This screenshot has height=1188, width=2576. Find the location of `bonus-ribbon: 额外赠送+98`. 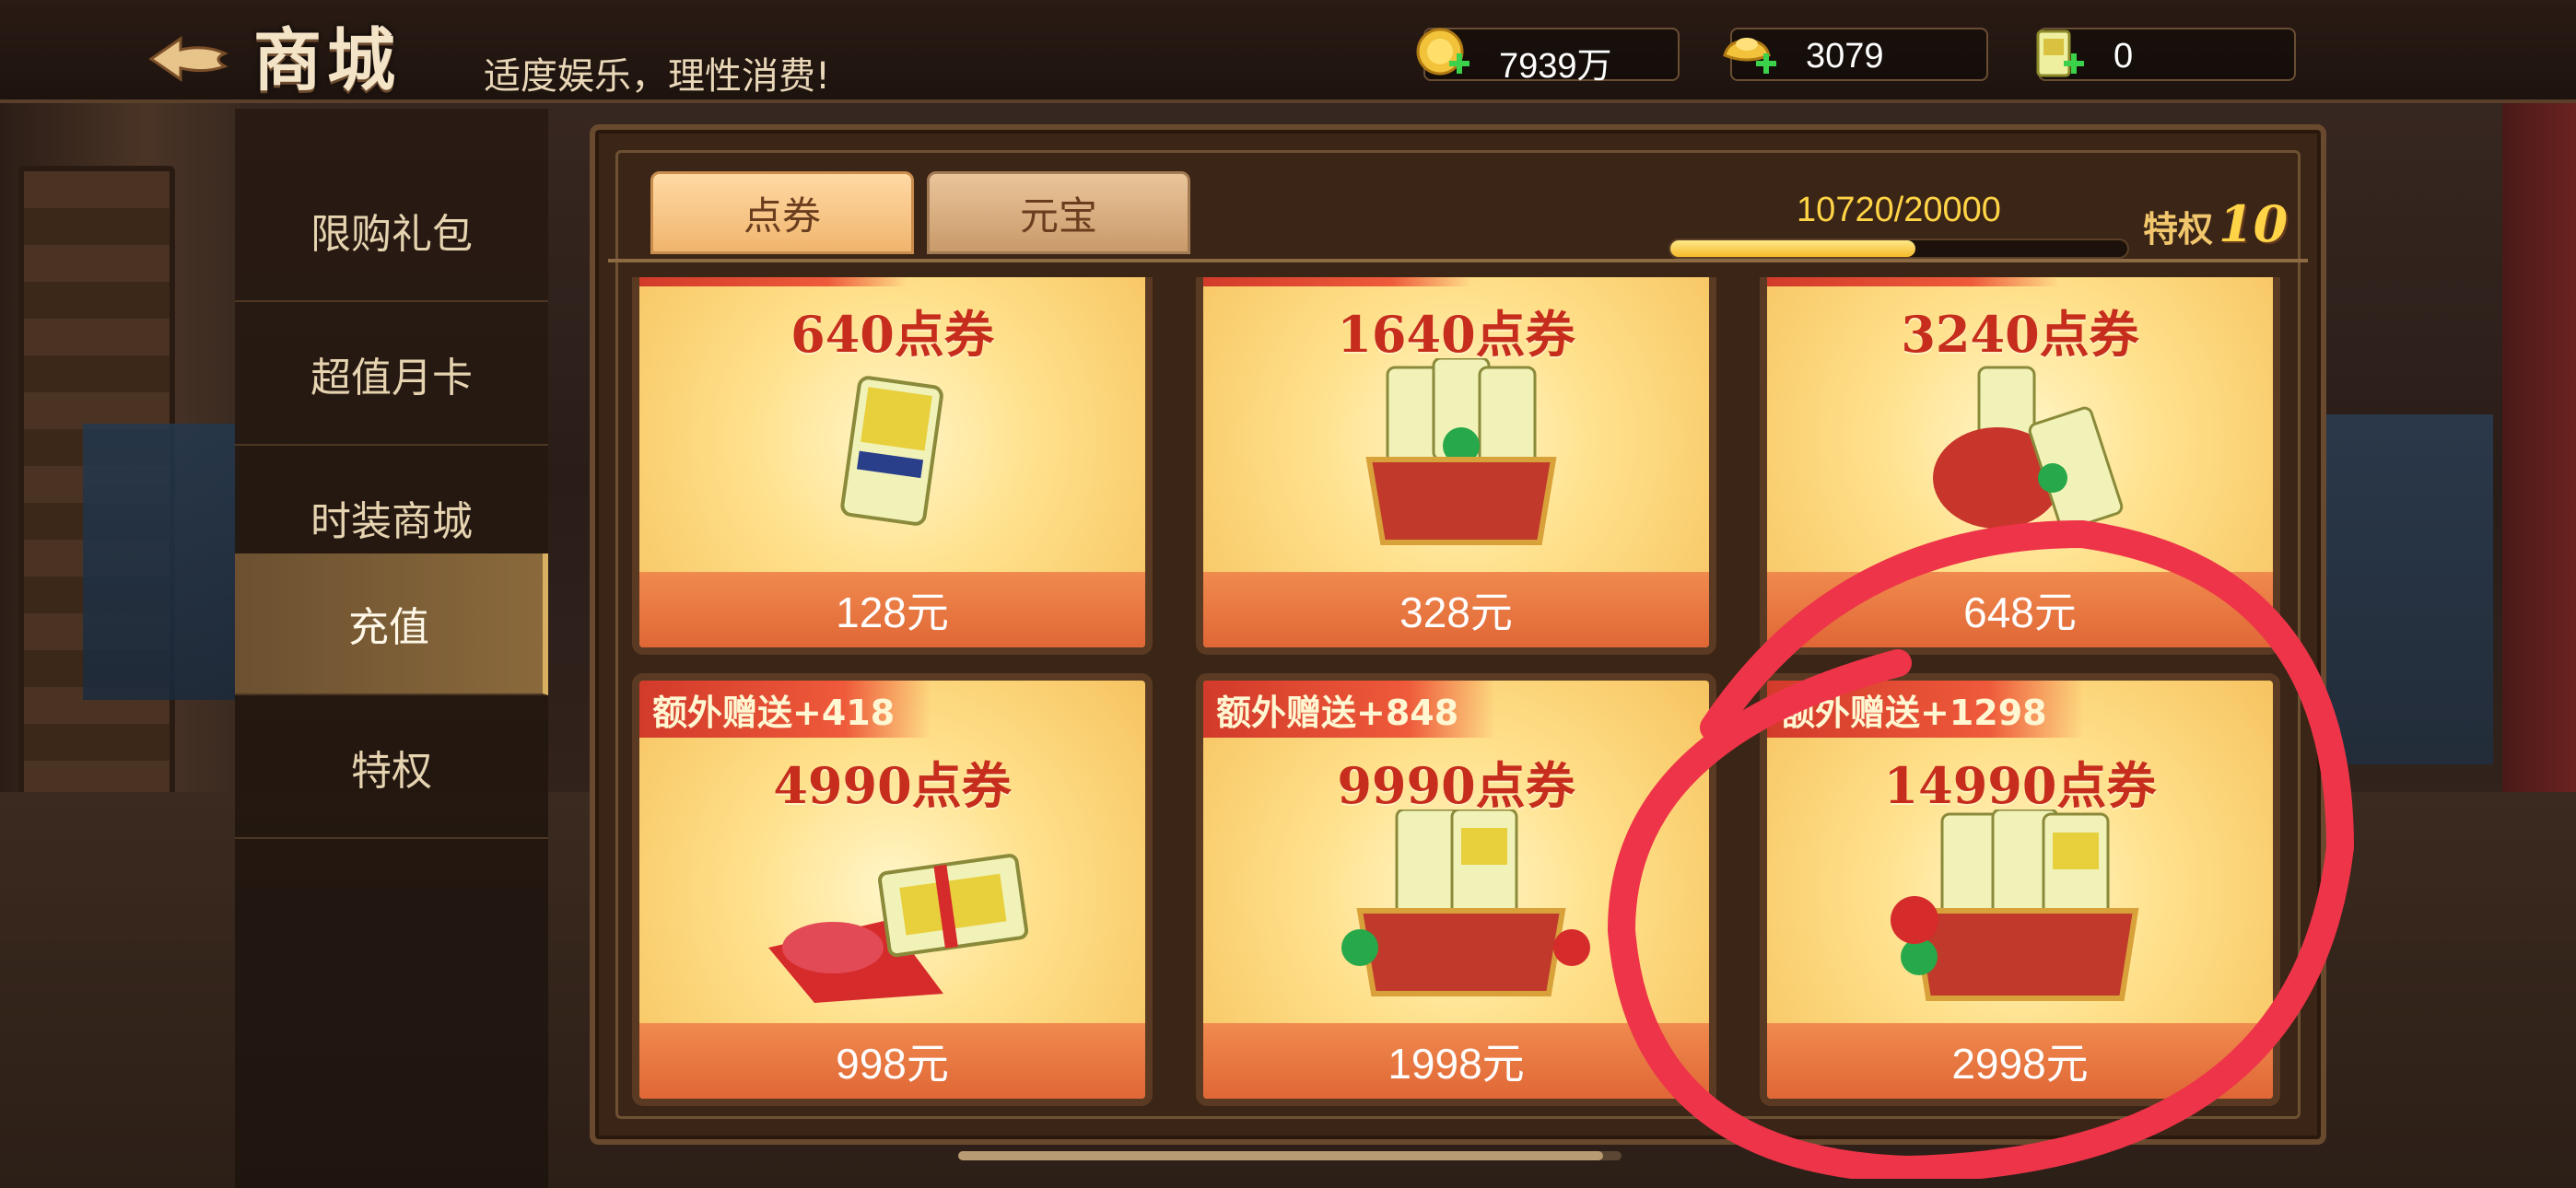

bonus-ribbon: 额外赠送+98 is located at coordinates (1337, 281).